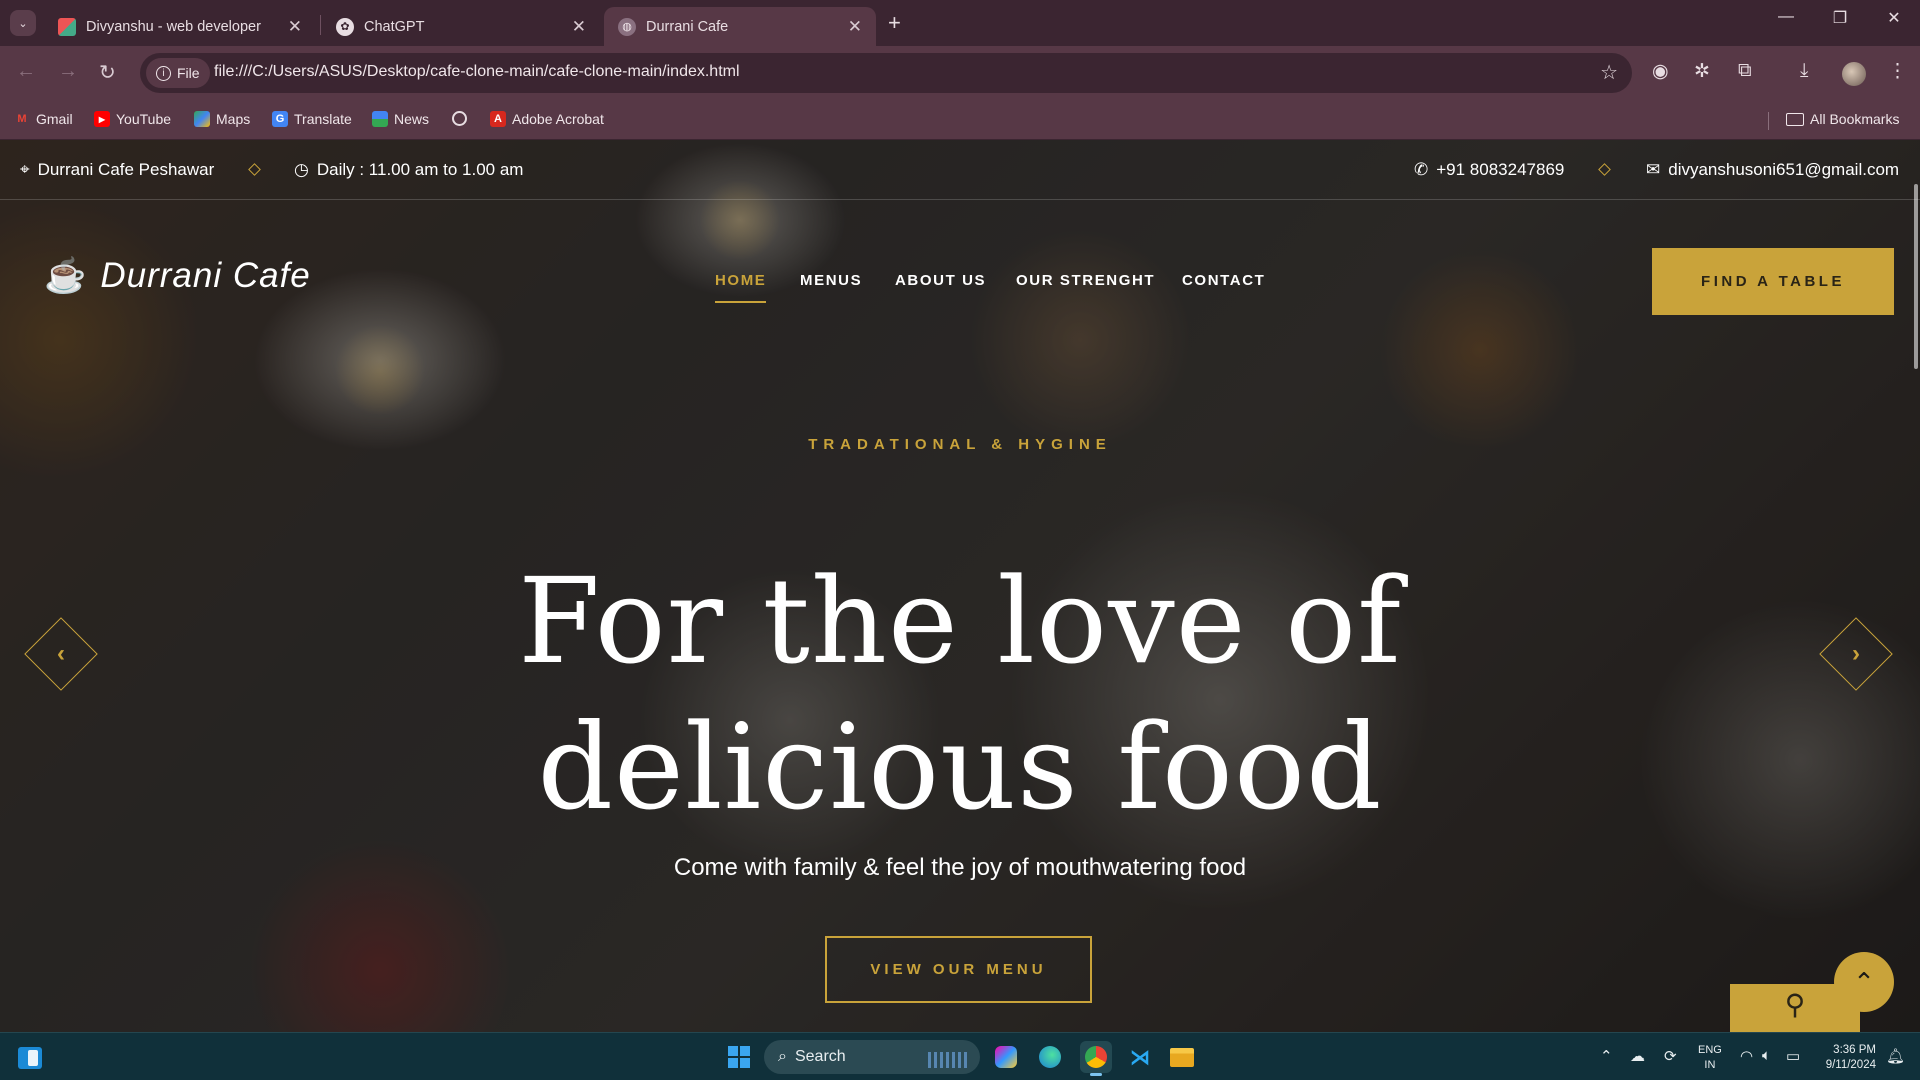 The height and width of the screenshot is (1080, 1920). Describe the element at coordinates (26, 71) in the screenshot. I see `back-arrow-icon: ←` at that location.